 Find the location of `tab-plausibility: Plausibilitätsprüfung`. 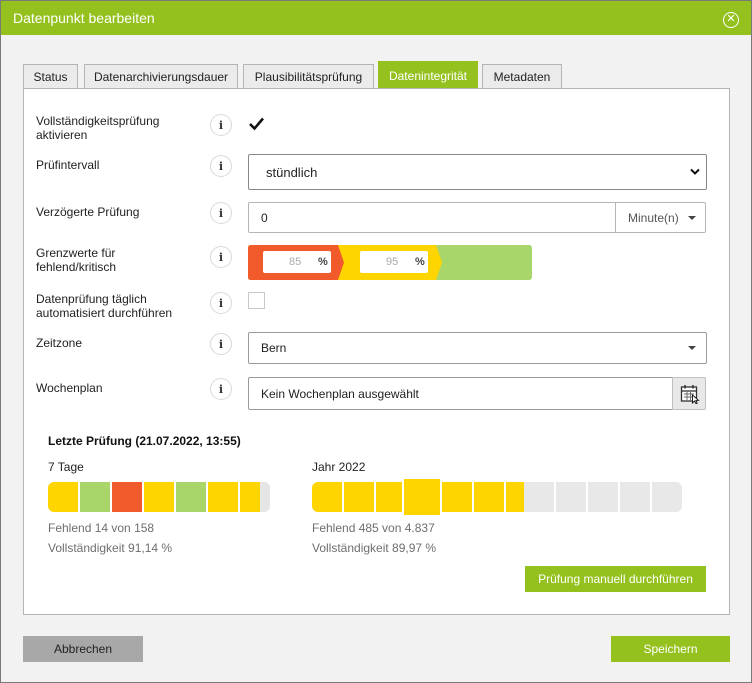

tab-plausibility: Plausibilitätsprüfung is located at coordinates (308, 76).